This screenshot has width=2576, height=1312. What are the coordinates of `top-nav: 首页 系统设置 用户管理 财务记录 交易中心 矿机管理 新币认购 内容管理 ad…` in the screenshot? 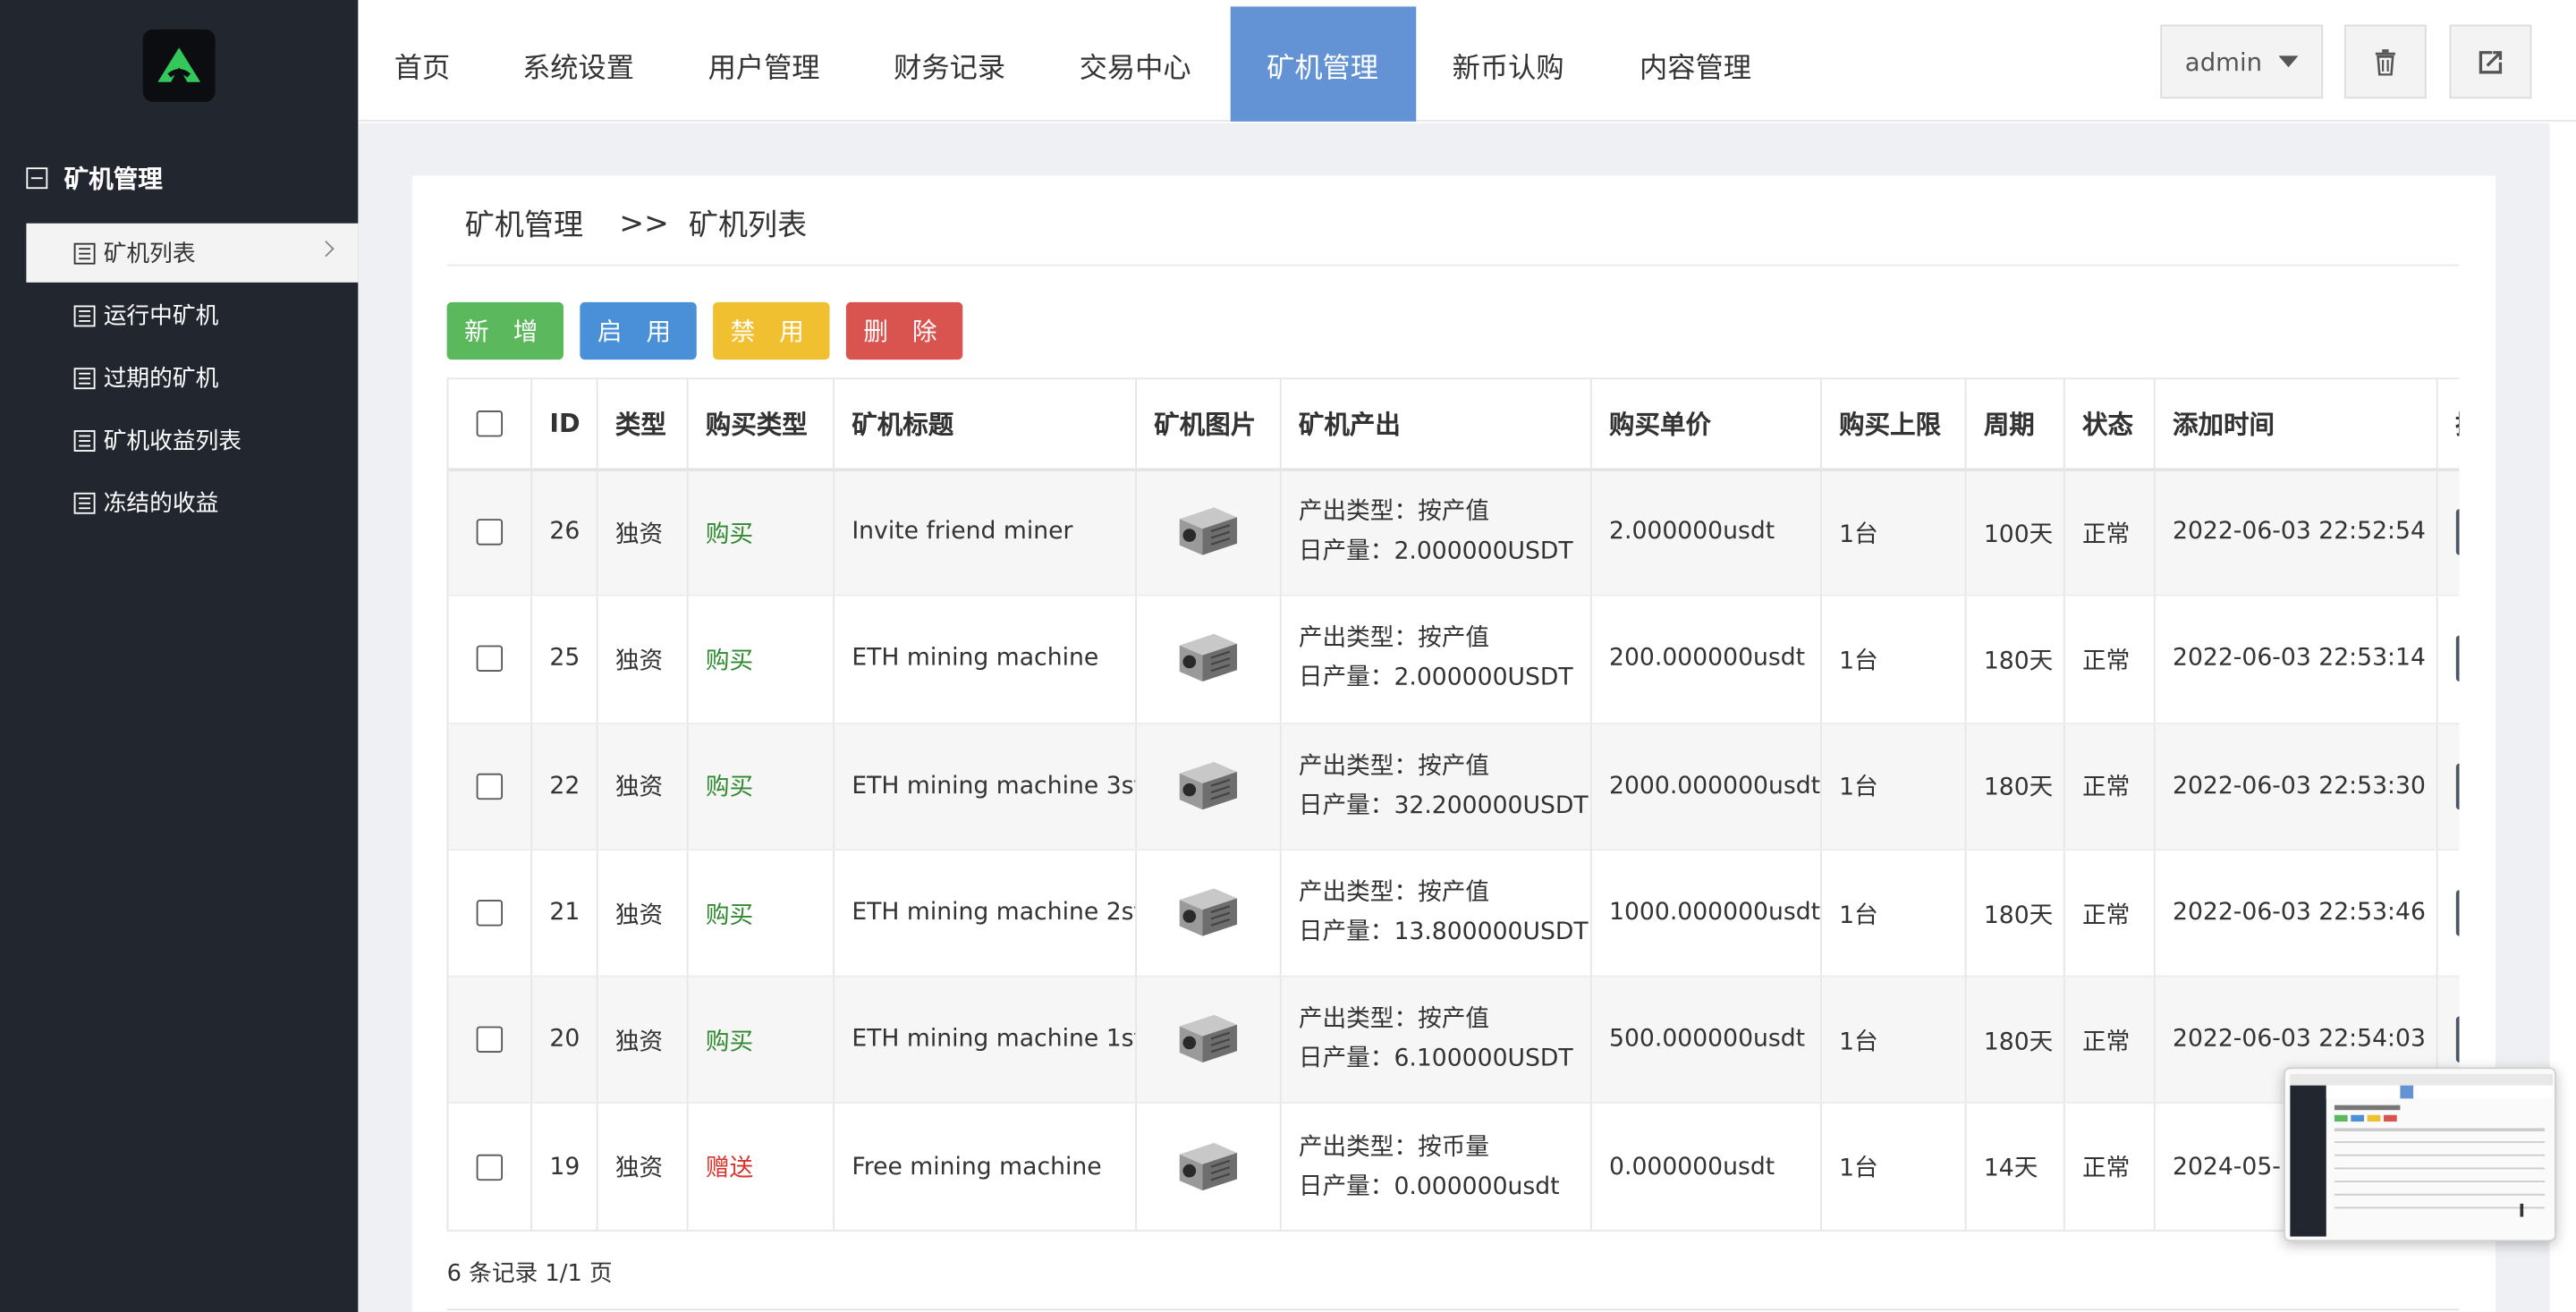 It's located at (1467, 61).